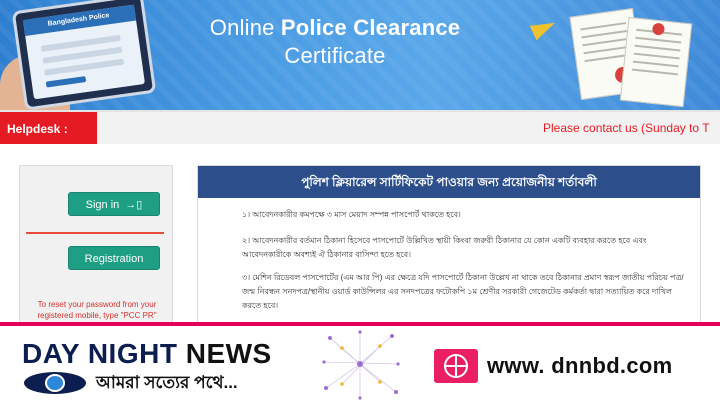 Image resolution: width=720 pixels, height=405 pixels. What do you see at coordinates (626, 128) in the screenshot?
I see `helpdesk-marquee: Please contact us (Sunday to T` at bounding box center [626, 128].